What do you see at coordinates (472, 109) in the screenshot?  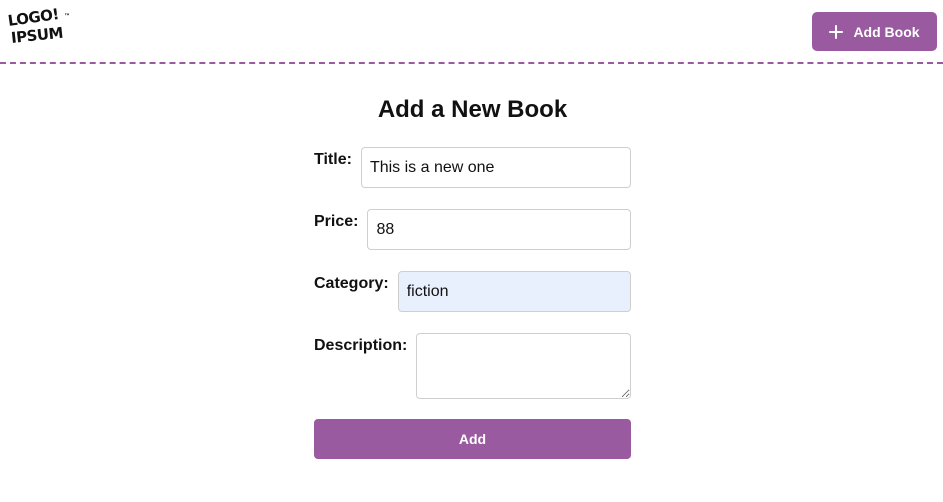 I see `page-title: Add a New Book` at bounding box center [472, 109].